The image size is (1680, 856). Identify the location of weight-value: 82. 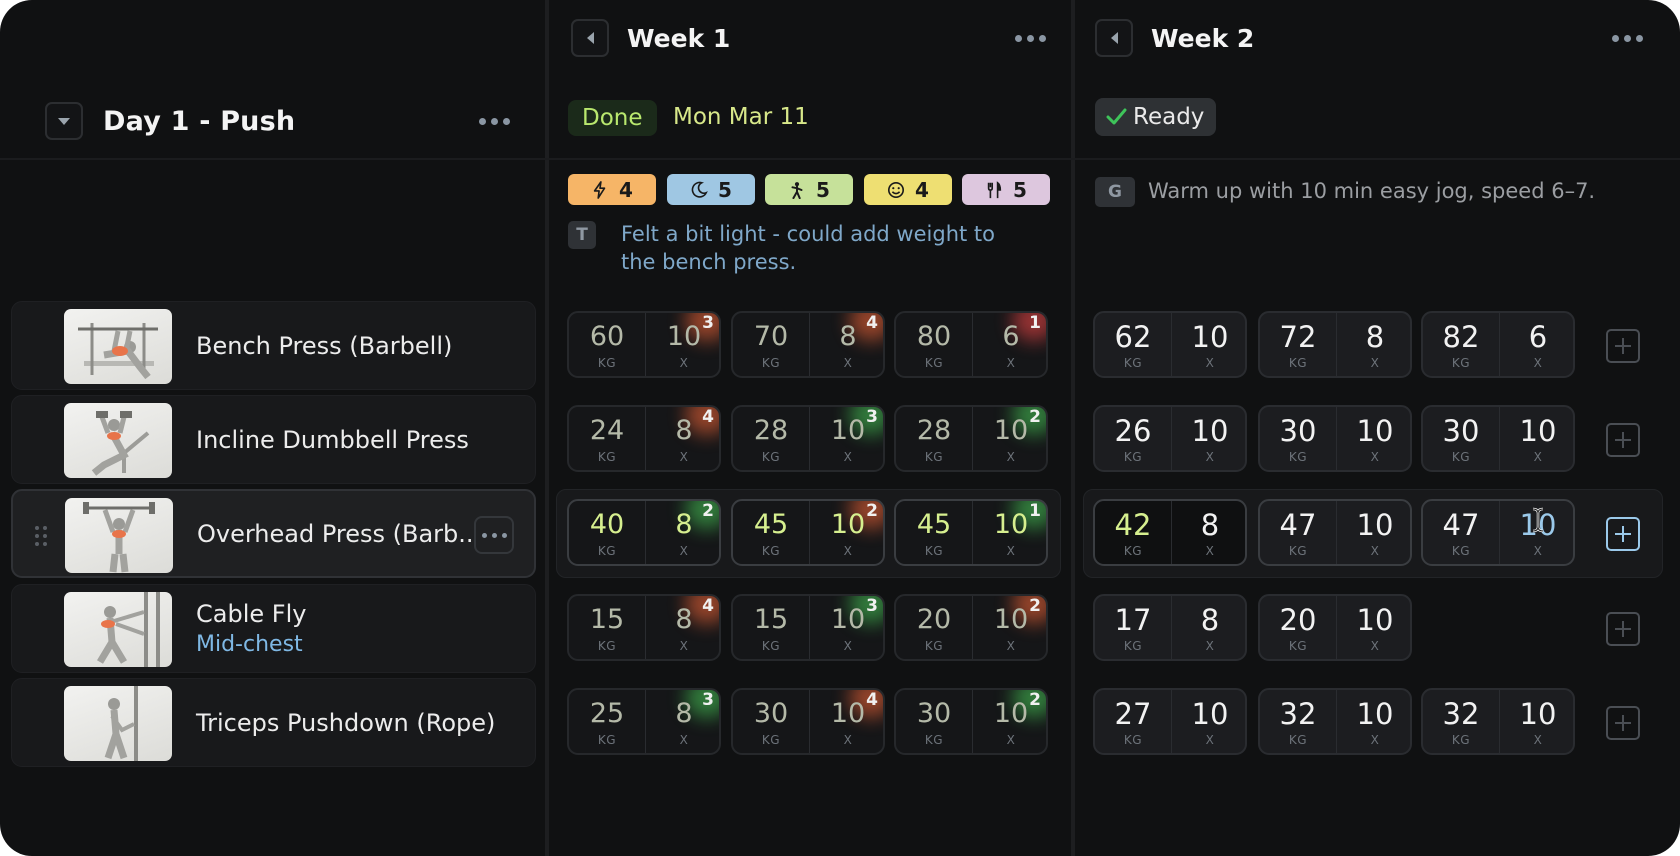
(1461, 337).